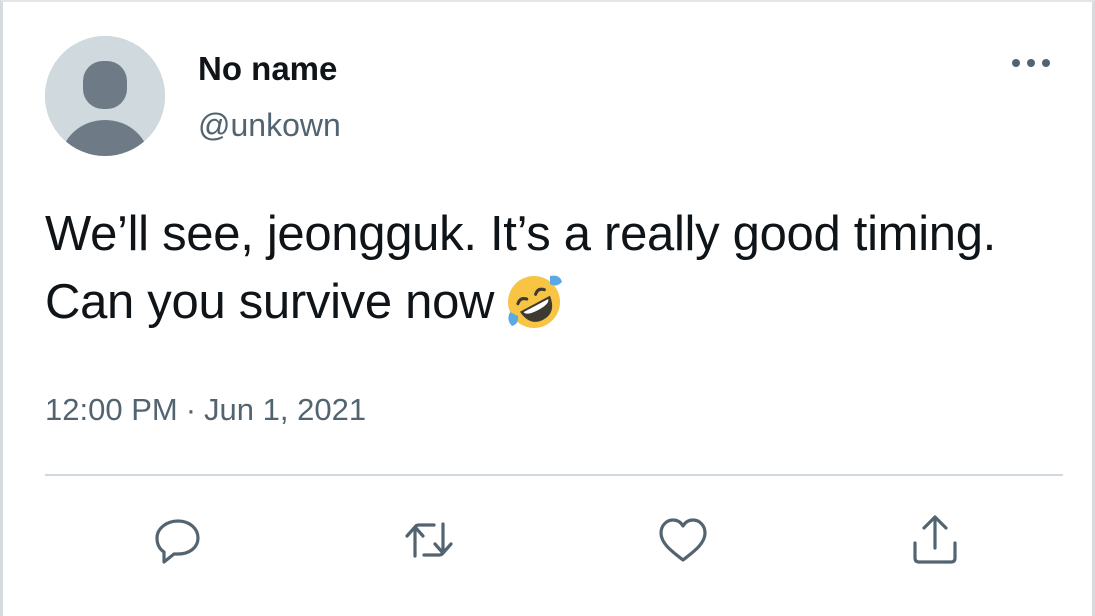 The width and height of the screenshot is (1095, 616). I want to click on more-dots-icon, so click(1031, 63).